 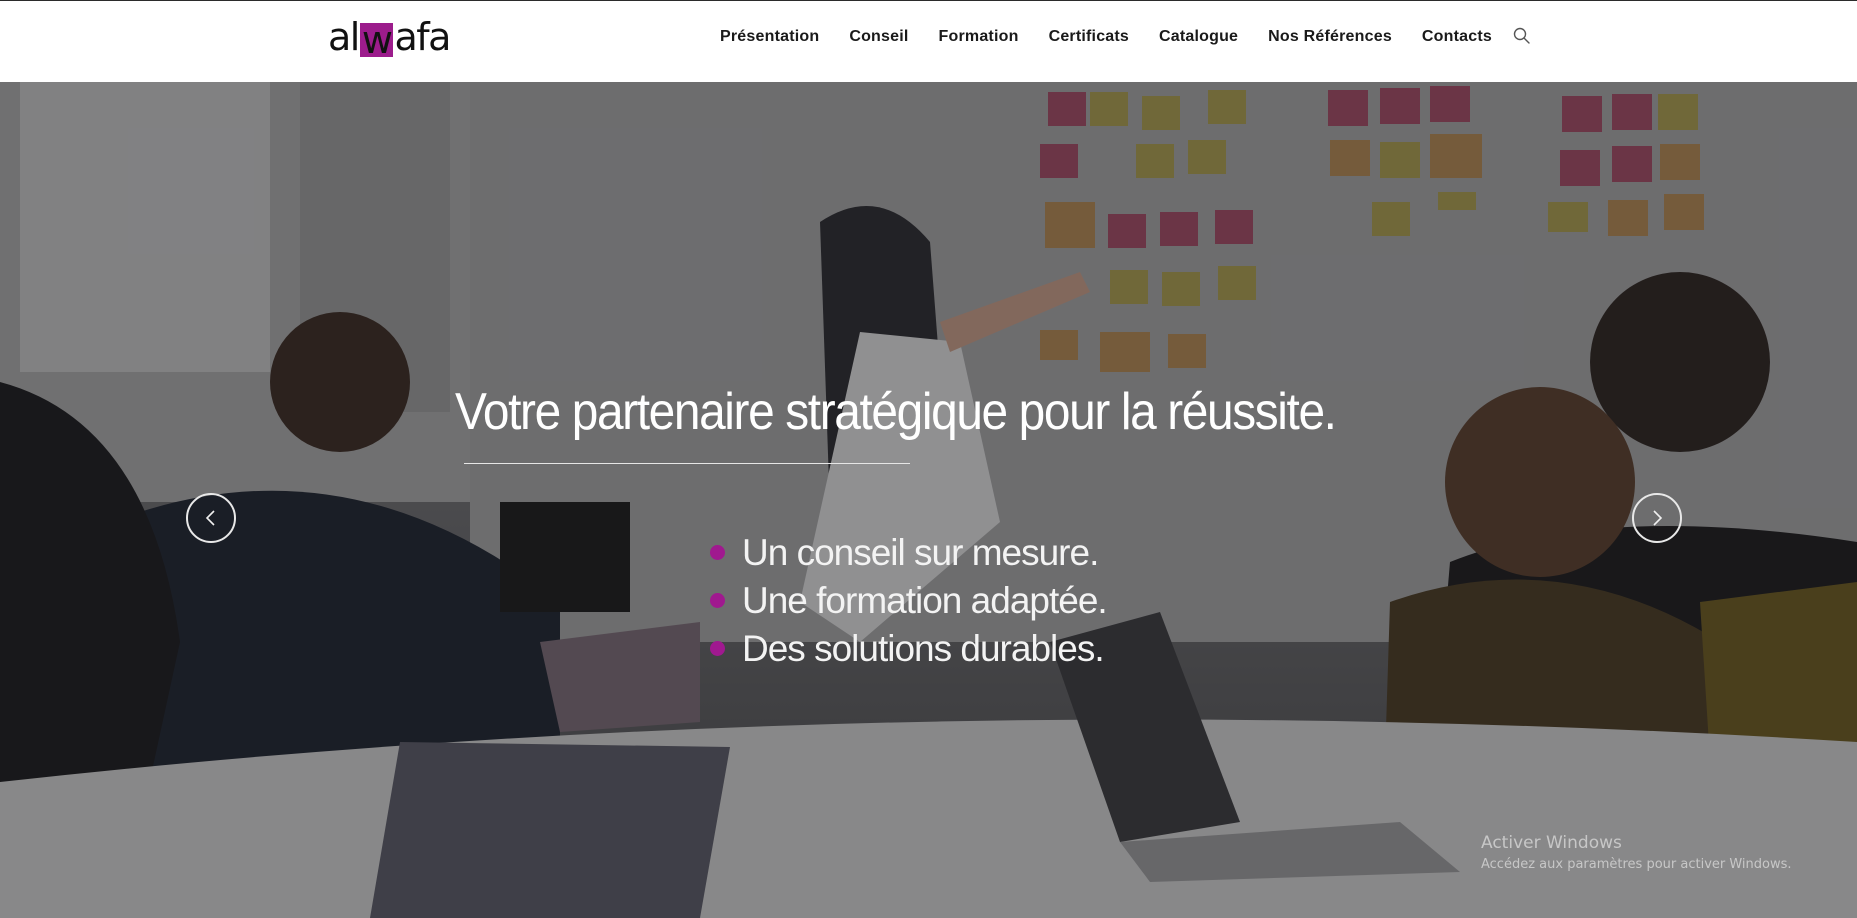 I want to click on logo-text-start: al, so click(x=344, y=37).